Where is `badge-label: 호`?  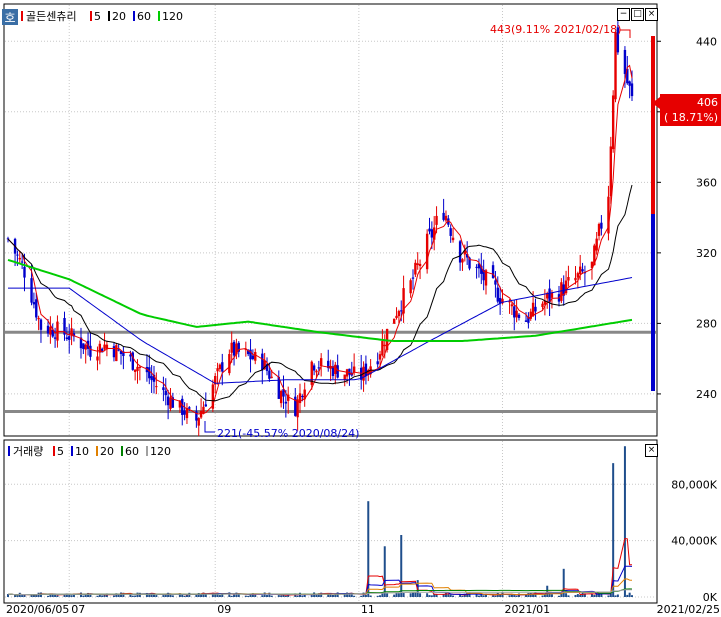 badge-label: 호 is located at coordinates (9, 18).